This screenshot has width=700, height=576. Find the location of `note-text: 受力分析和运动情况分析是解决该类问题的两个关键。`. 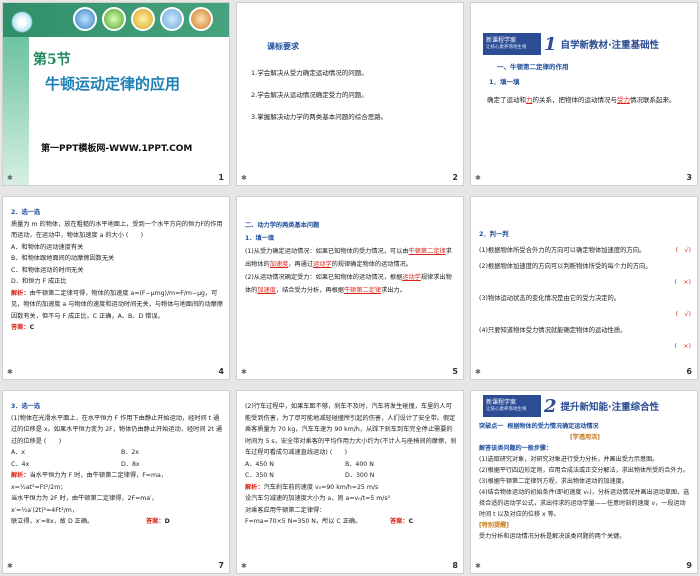

note-text: 受力分析和运动情况分析是解决该类问题的两个关键。 is located at coordinates (552, 536).